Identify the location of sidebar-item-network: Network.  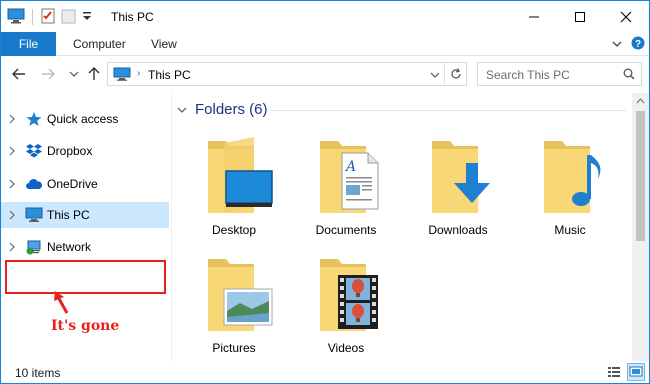
(85, 247).